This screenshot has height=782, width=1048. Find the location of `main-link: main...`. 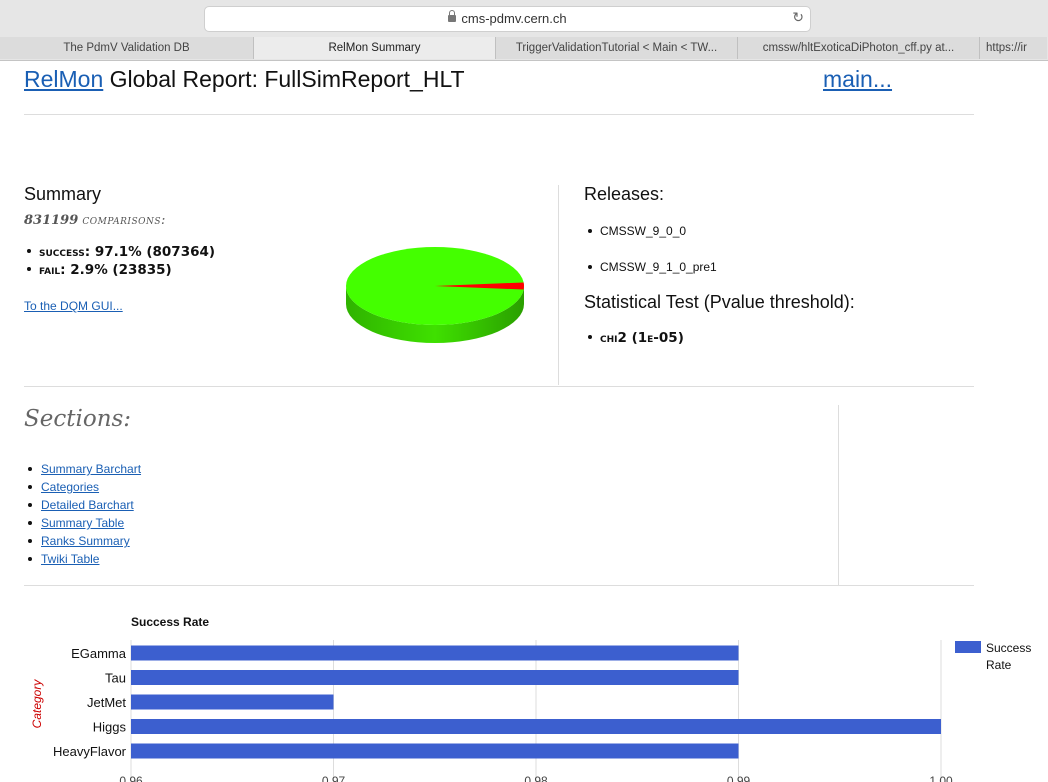

main-link: main... is located at coordinates (857, 79).